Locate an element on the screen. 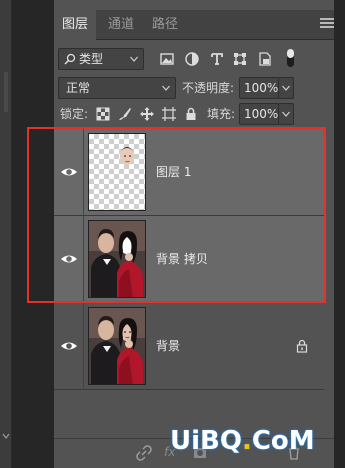 The height and width of the screenshot is (468, 345). layer-row: 图层 1 is located at coordinates (189, 172).